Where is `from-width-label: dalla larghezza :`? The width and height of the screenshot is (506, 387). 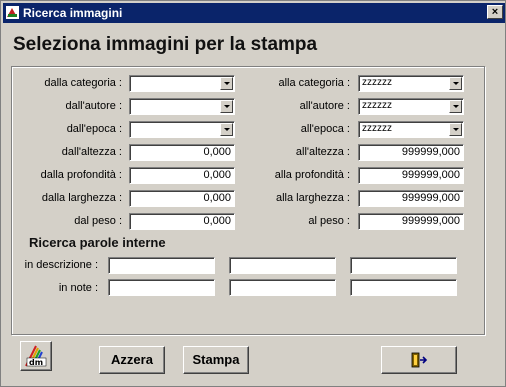 from-width-label: dalla larghezza : is located at coordinates (81, 198).